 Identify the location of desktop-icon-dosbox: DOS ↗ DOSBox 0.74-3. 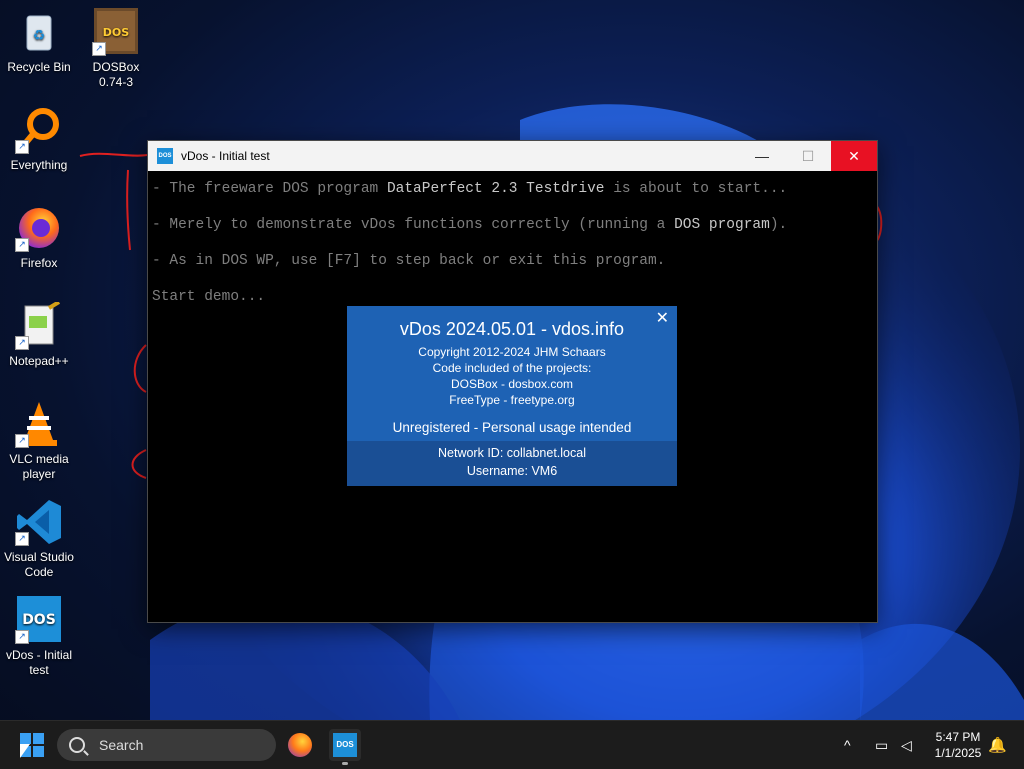
(116, 49).